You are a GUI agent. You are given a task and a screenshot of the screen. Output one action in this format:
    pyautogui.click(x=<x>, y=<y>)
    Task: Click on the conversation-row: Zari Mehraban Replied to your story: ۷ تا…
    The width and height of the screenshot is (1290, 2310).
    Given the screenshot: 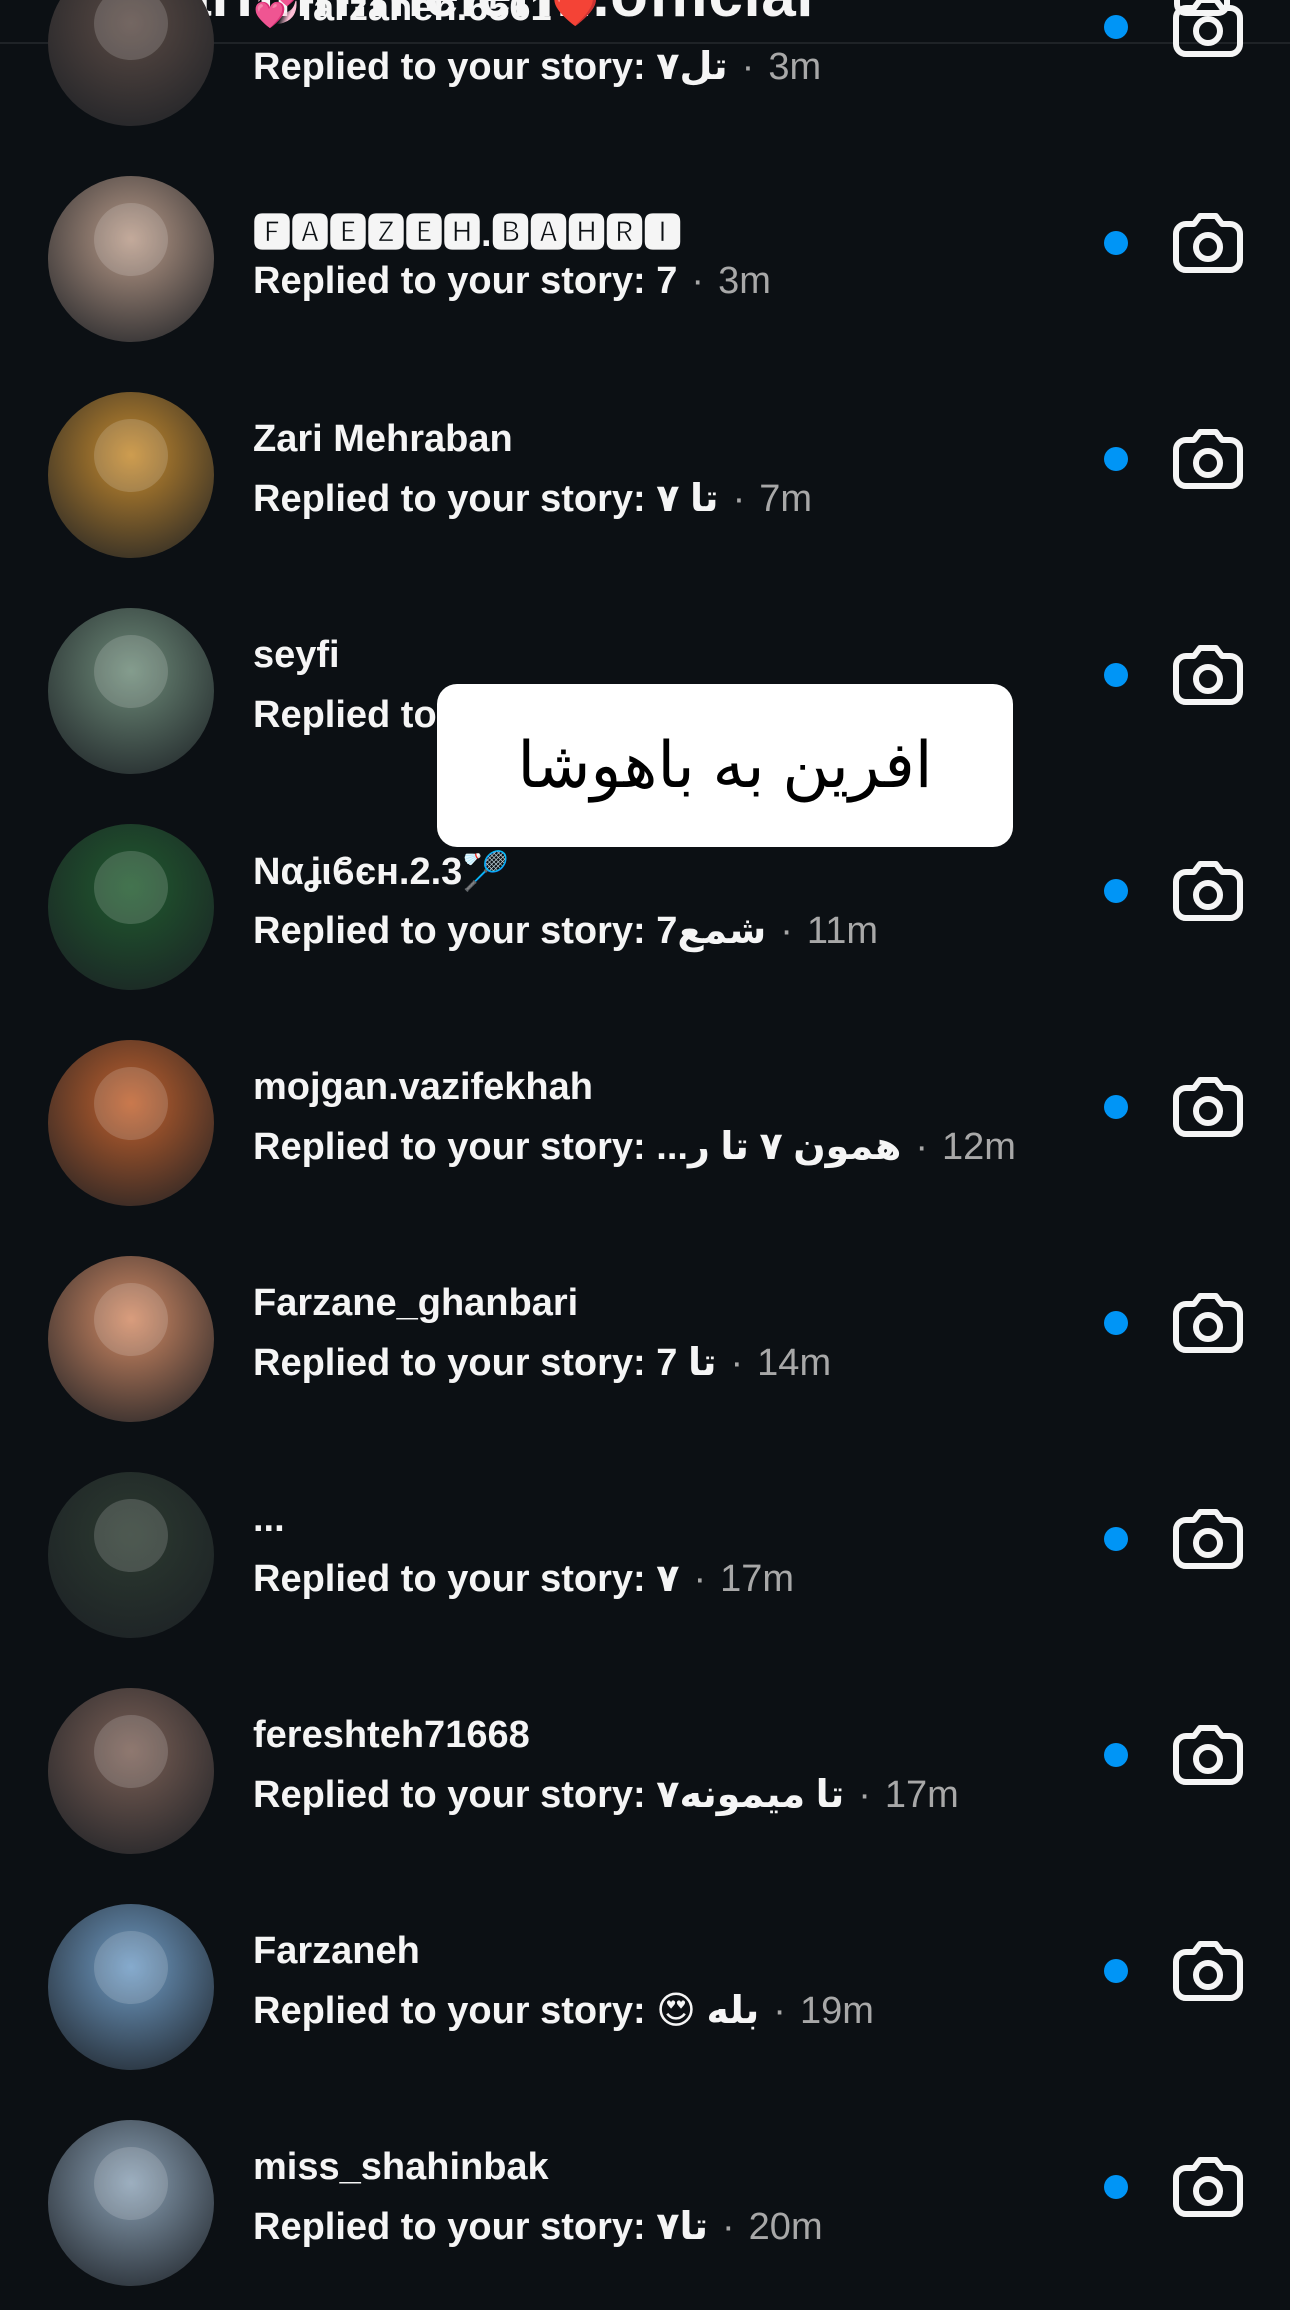 What is the action you would take?
    pyautogui.click(x=645, y=474)
    